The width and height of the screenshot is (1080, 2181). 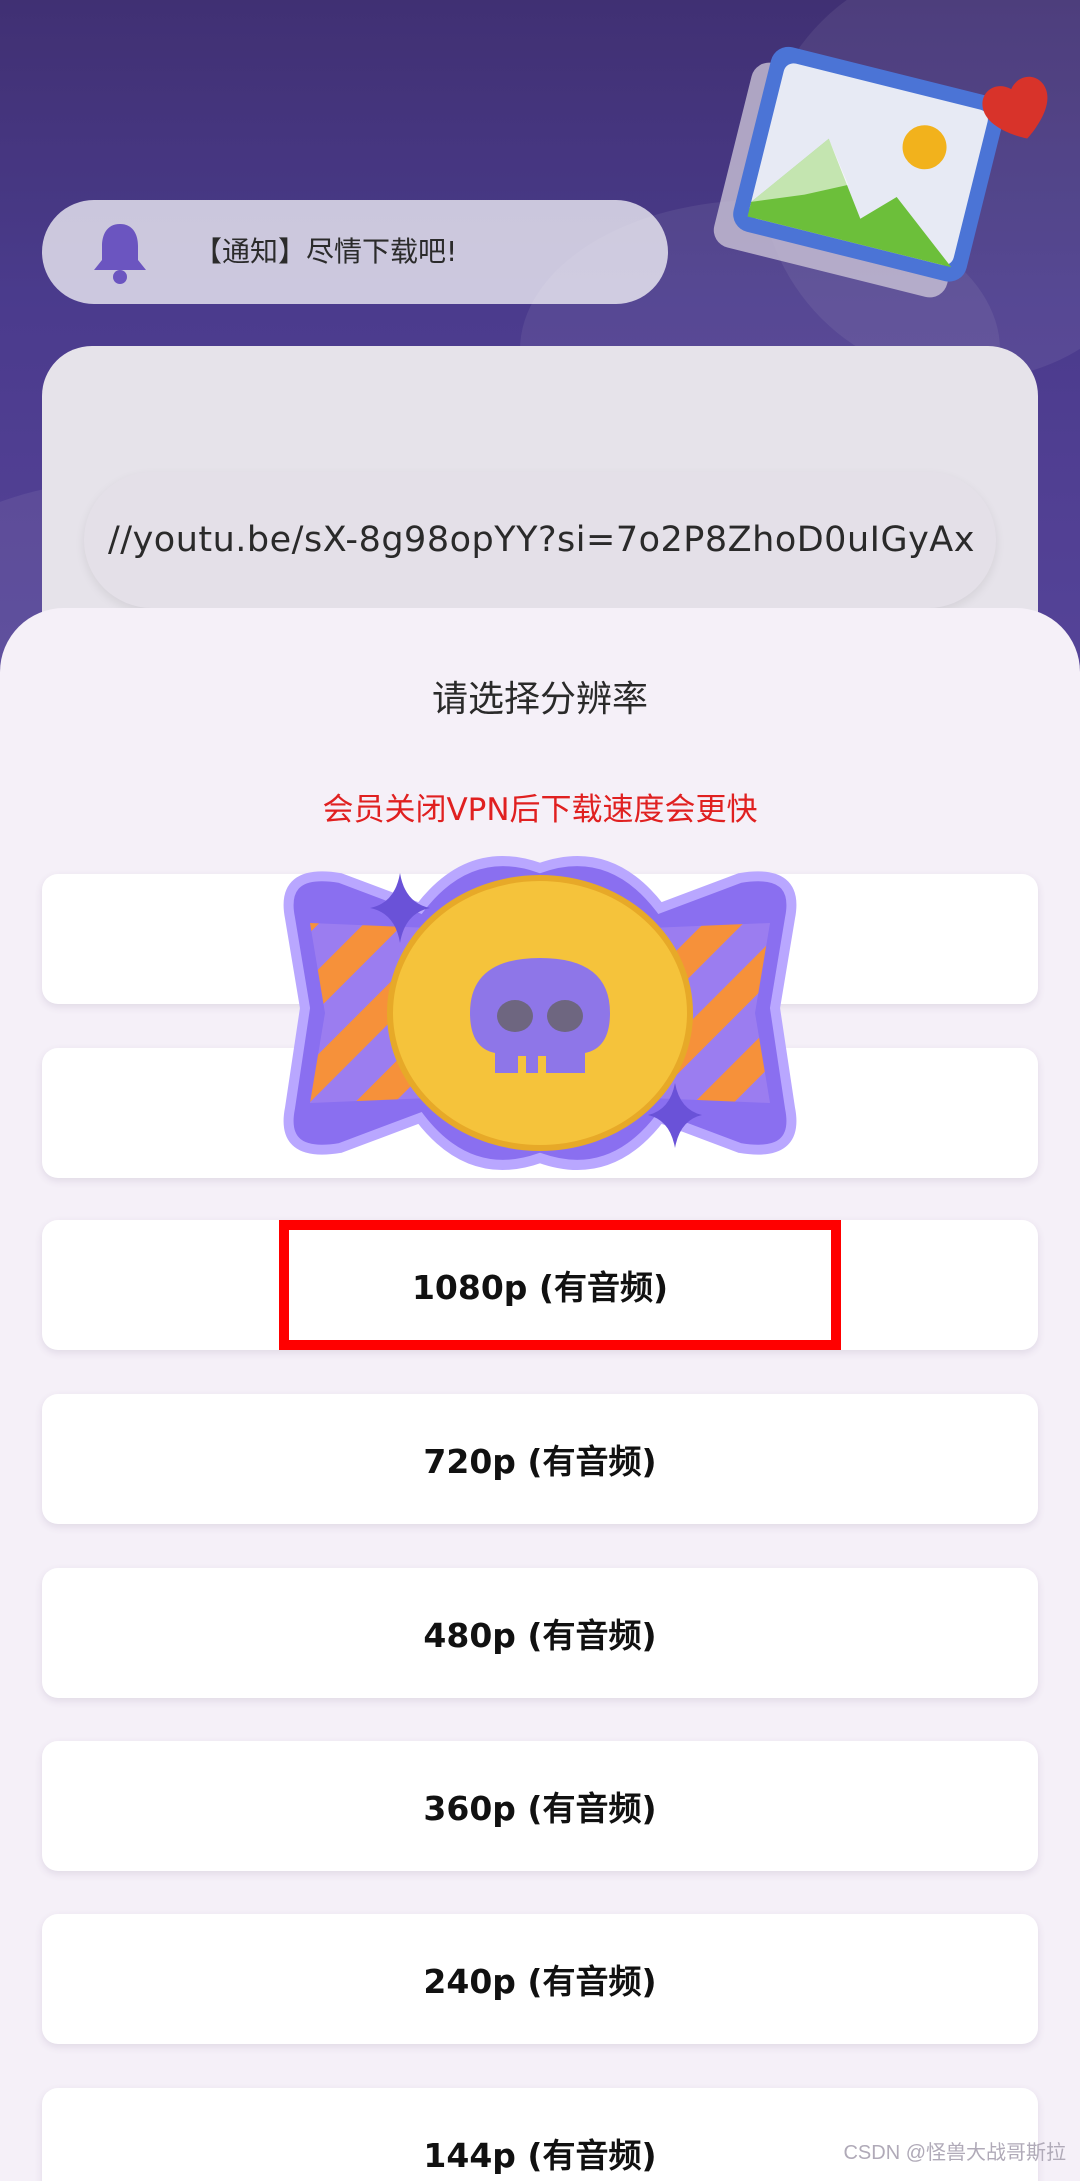 What do you see at coordinates (540, 1979) in the screenshot?
I see `resolution-option-240p: 240p (有音频)` at bounding box center [540, 1979].